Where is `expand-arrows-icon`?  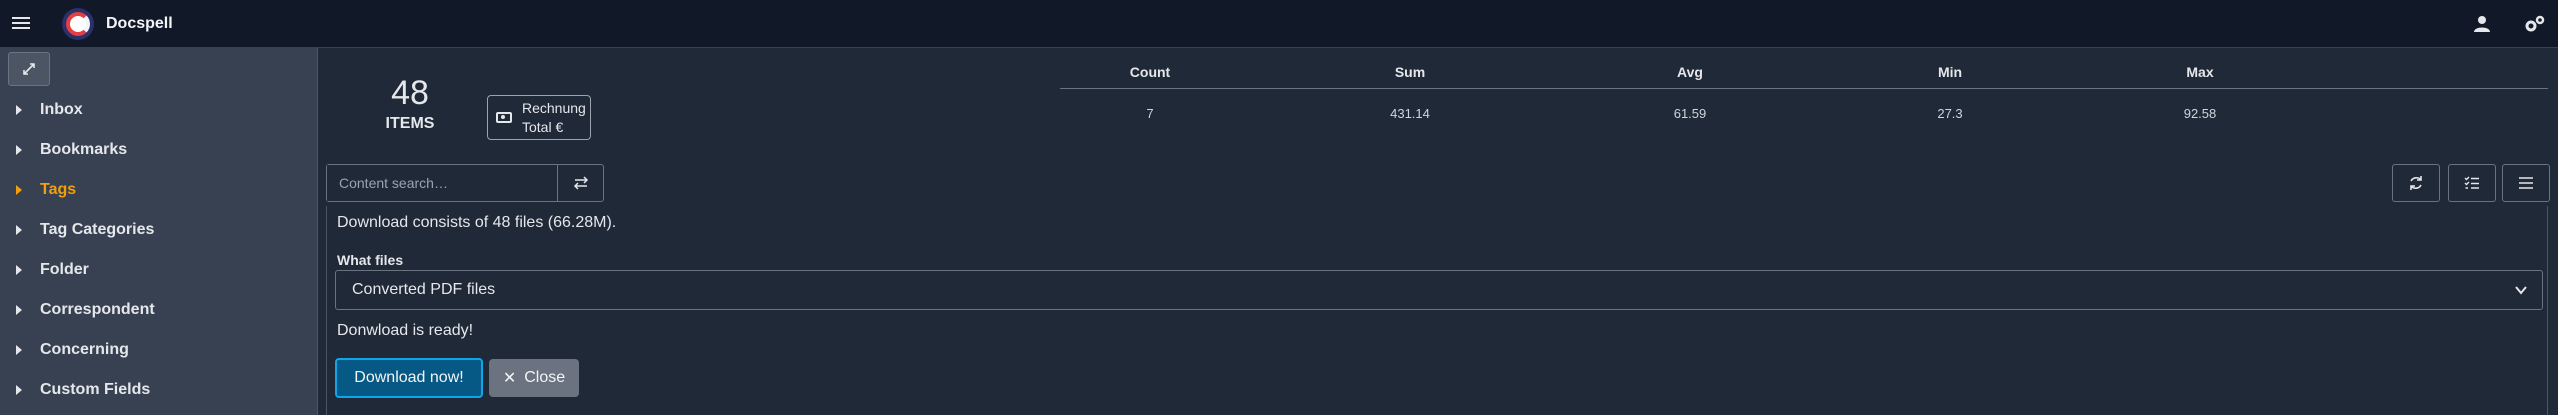
expand-arrows-icon is located at coordinates (29, 69).